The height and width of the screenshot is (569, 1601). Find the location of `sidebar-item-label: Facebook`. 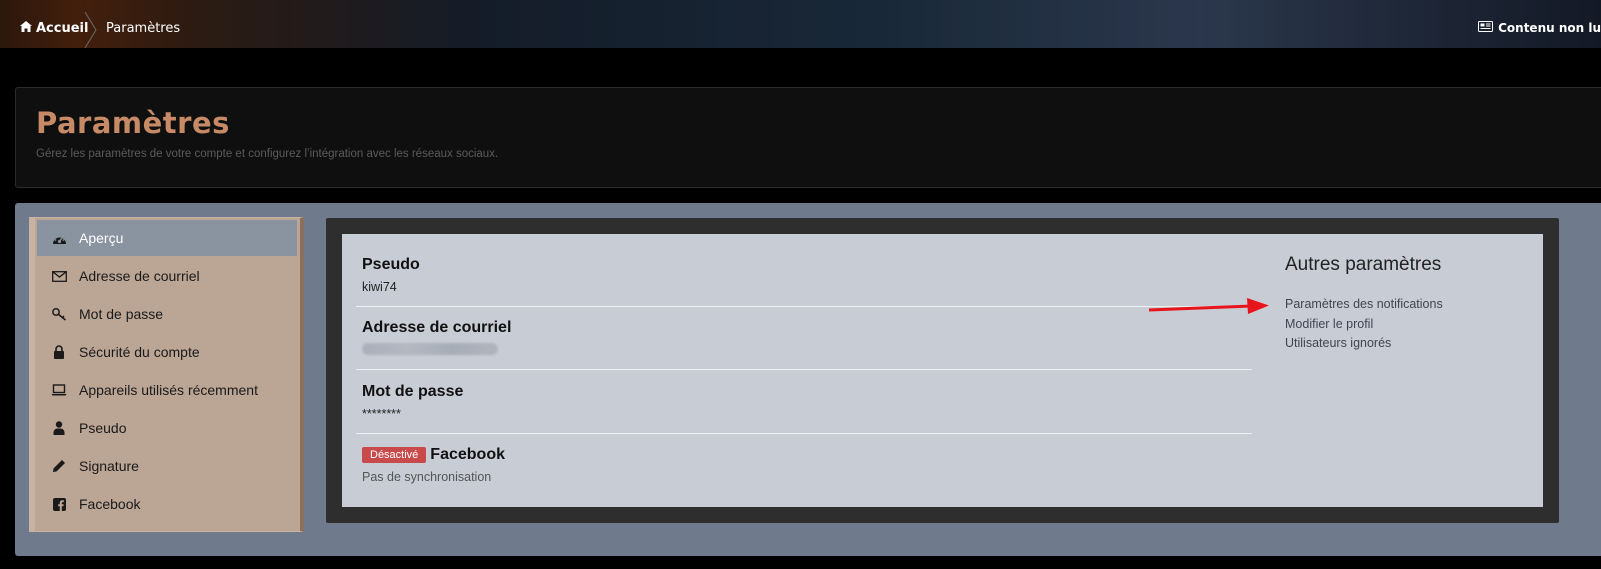

sidebar-item-label: Facebook is located at coordinates (110, 504).